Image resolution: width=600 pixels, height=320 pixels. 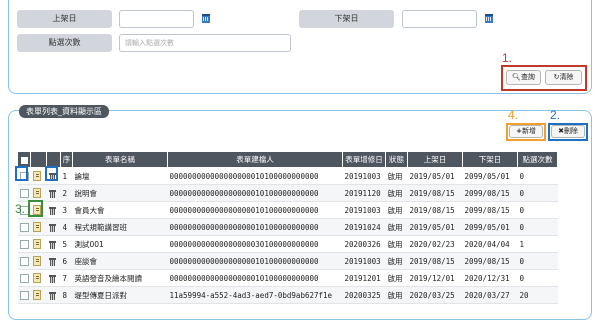 What do you see at coordinates (490, 244) in the screenshot?
I see `cell-end: 2020/04/04` at bounding box center [490, 244].